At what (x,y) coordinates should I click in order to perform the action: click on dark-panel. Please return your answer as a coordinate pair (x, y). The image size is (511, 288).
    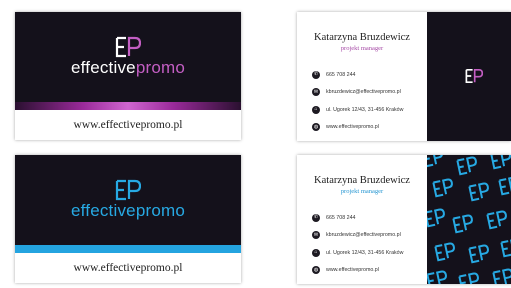
    Looking at the image, I should click on (469, 76).